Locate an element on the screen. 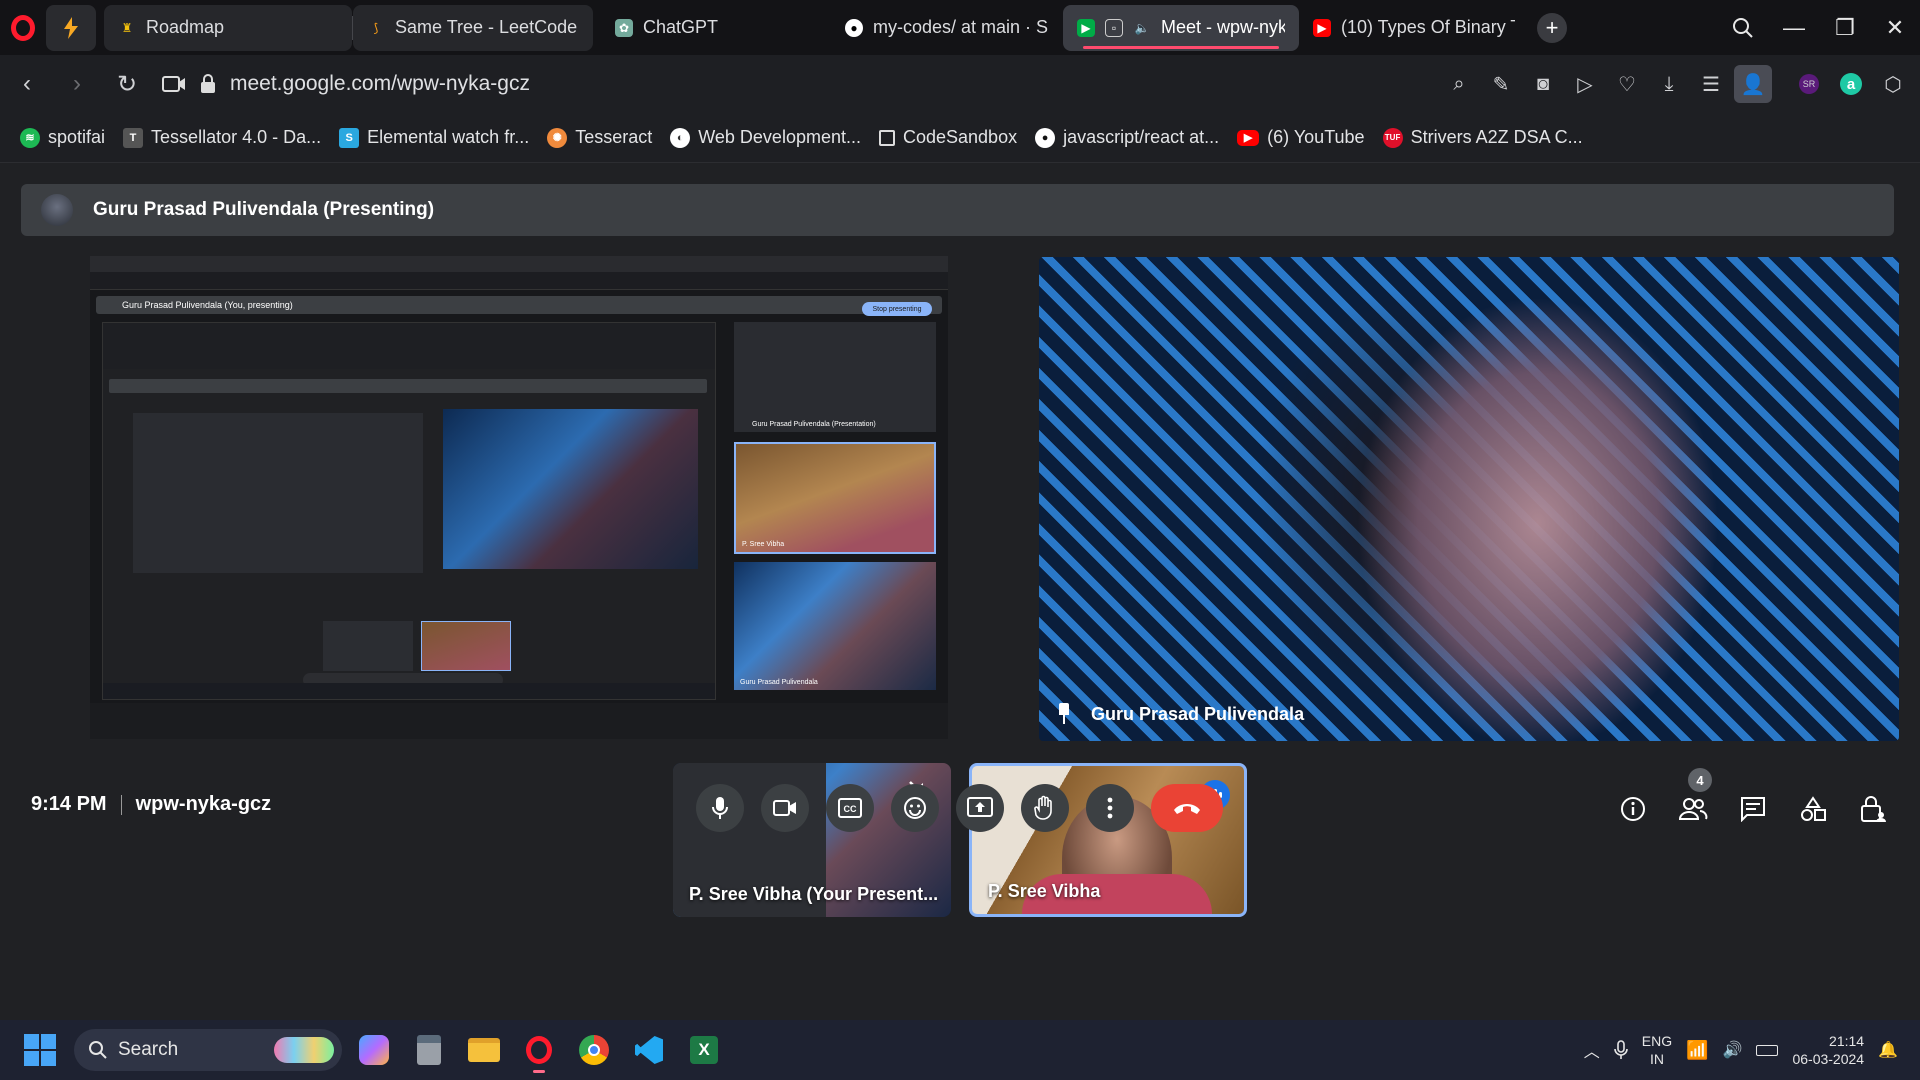 This screenshot has height=1080, width=1920. shared-control-bar is located at coordinates (519, 721).